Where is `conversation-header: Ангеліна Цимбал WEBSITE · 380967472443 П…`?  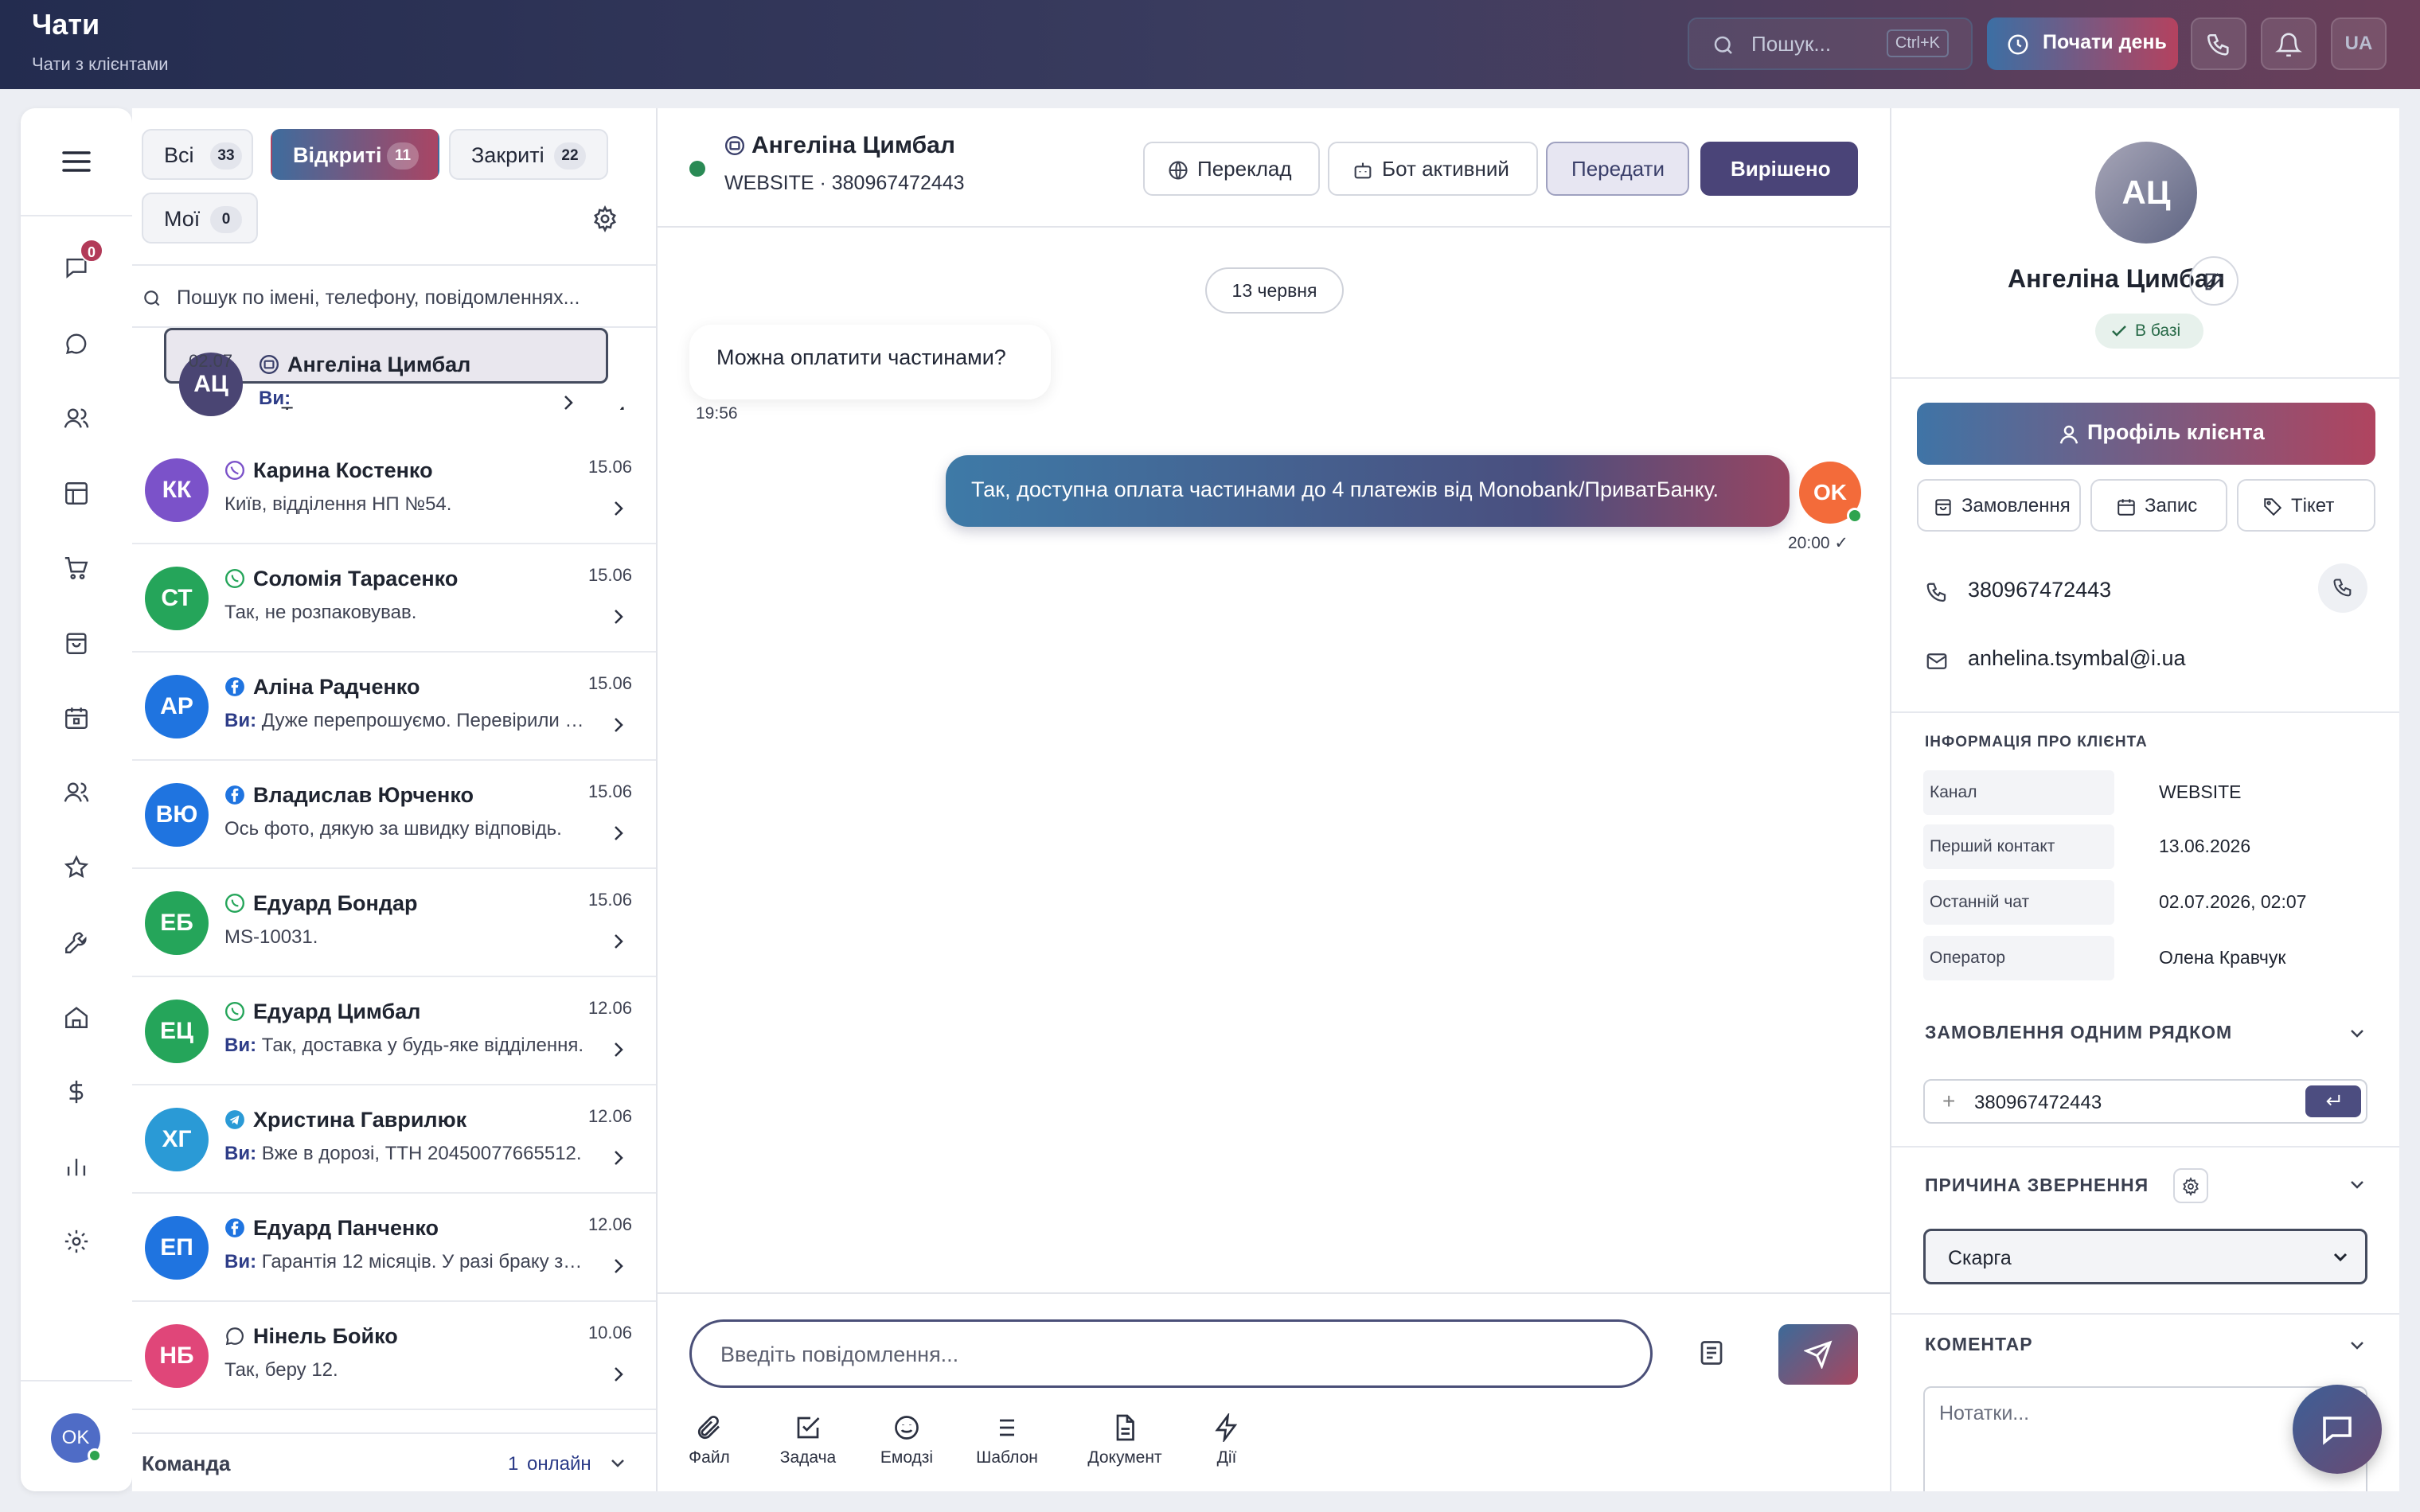 conversation-header: Ангеліна Цимбал WEBSITE · 380967472443 П… is located at coordinates (1274, 168).